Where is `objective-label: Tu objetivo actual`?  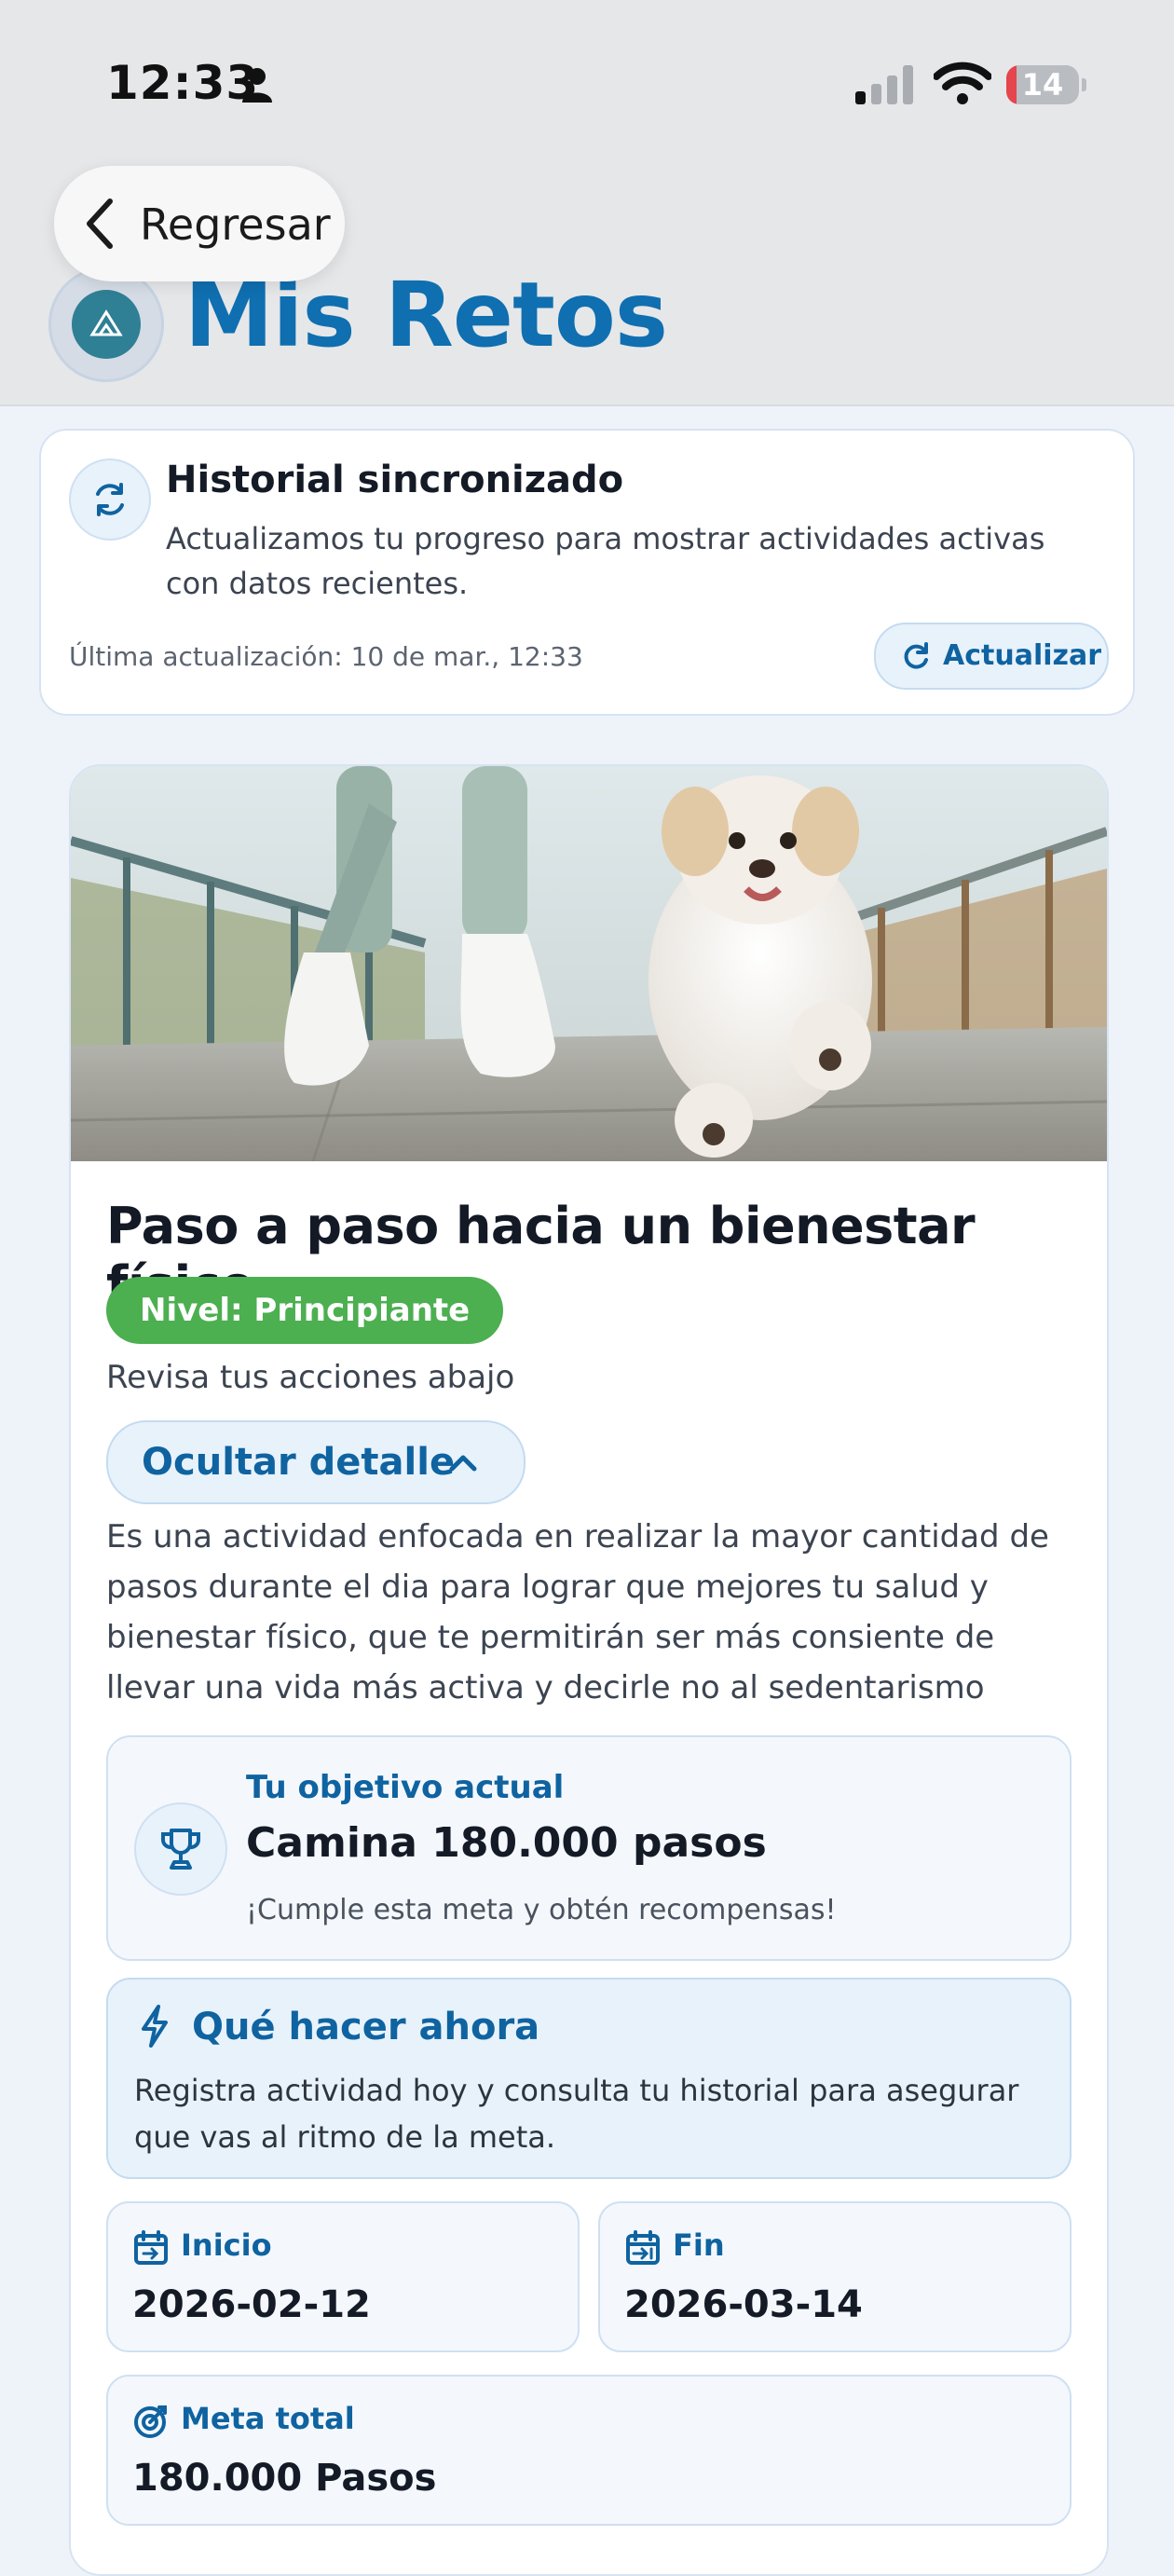
objective-label: Tu objetivo actual is located at coordinates (405, 1787).